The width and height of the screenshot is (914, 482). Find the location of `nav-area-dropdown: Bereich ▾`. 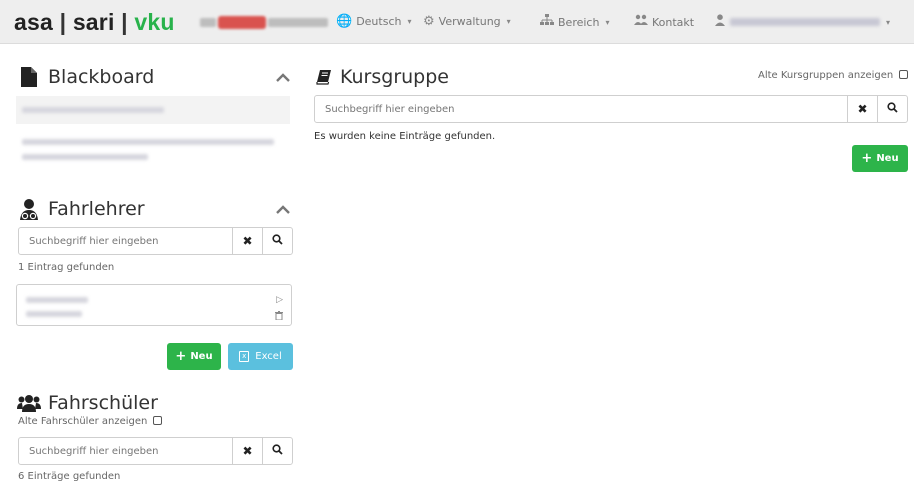

nav-area-dropdown: Bereich ▾ is located at coordinates (574, 22).